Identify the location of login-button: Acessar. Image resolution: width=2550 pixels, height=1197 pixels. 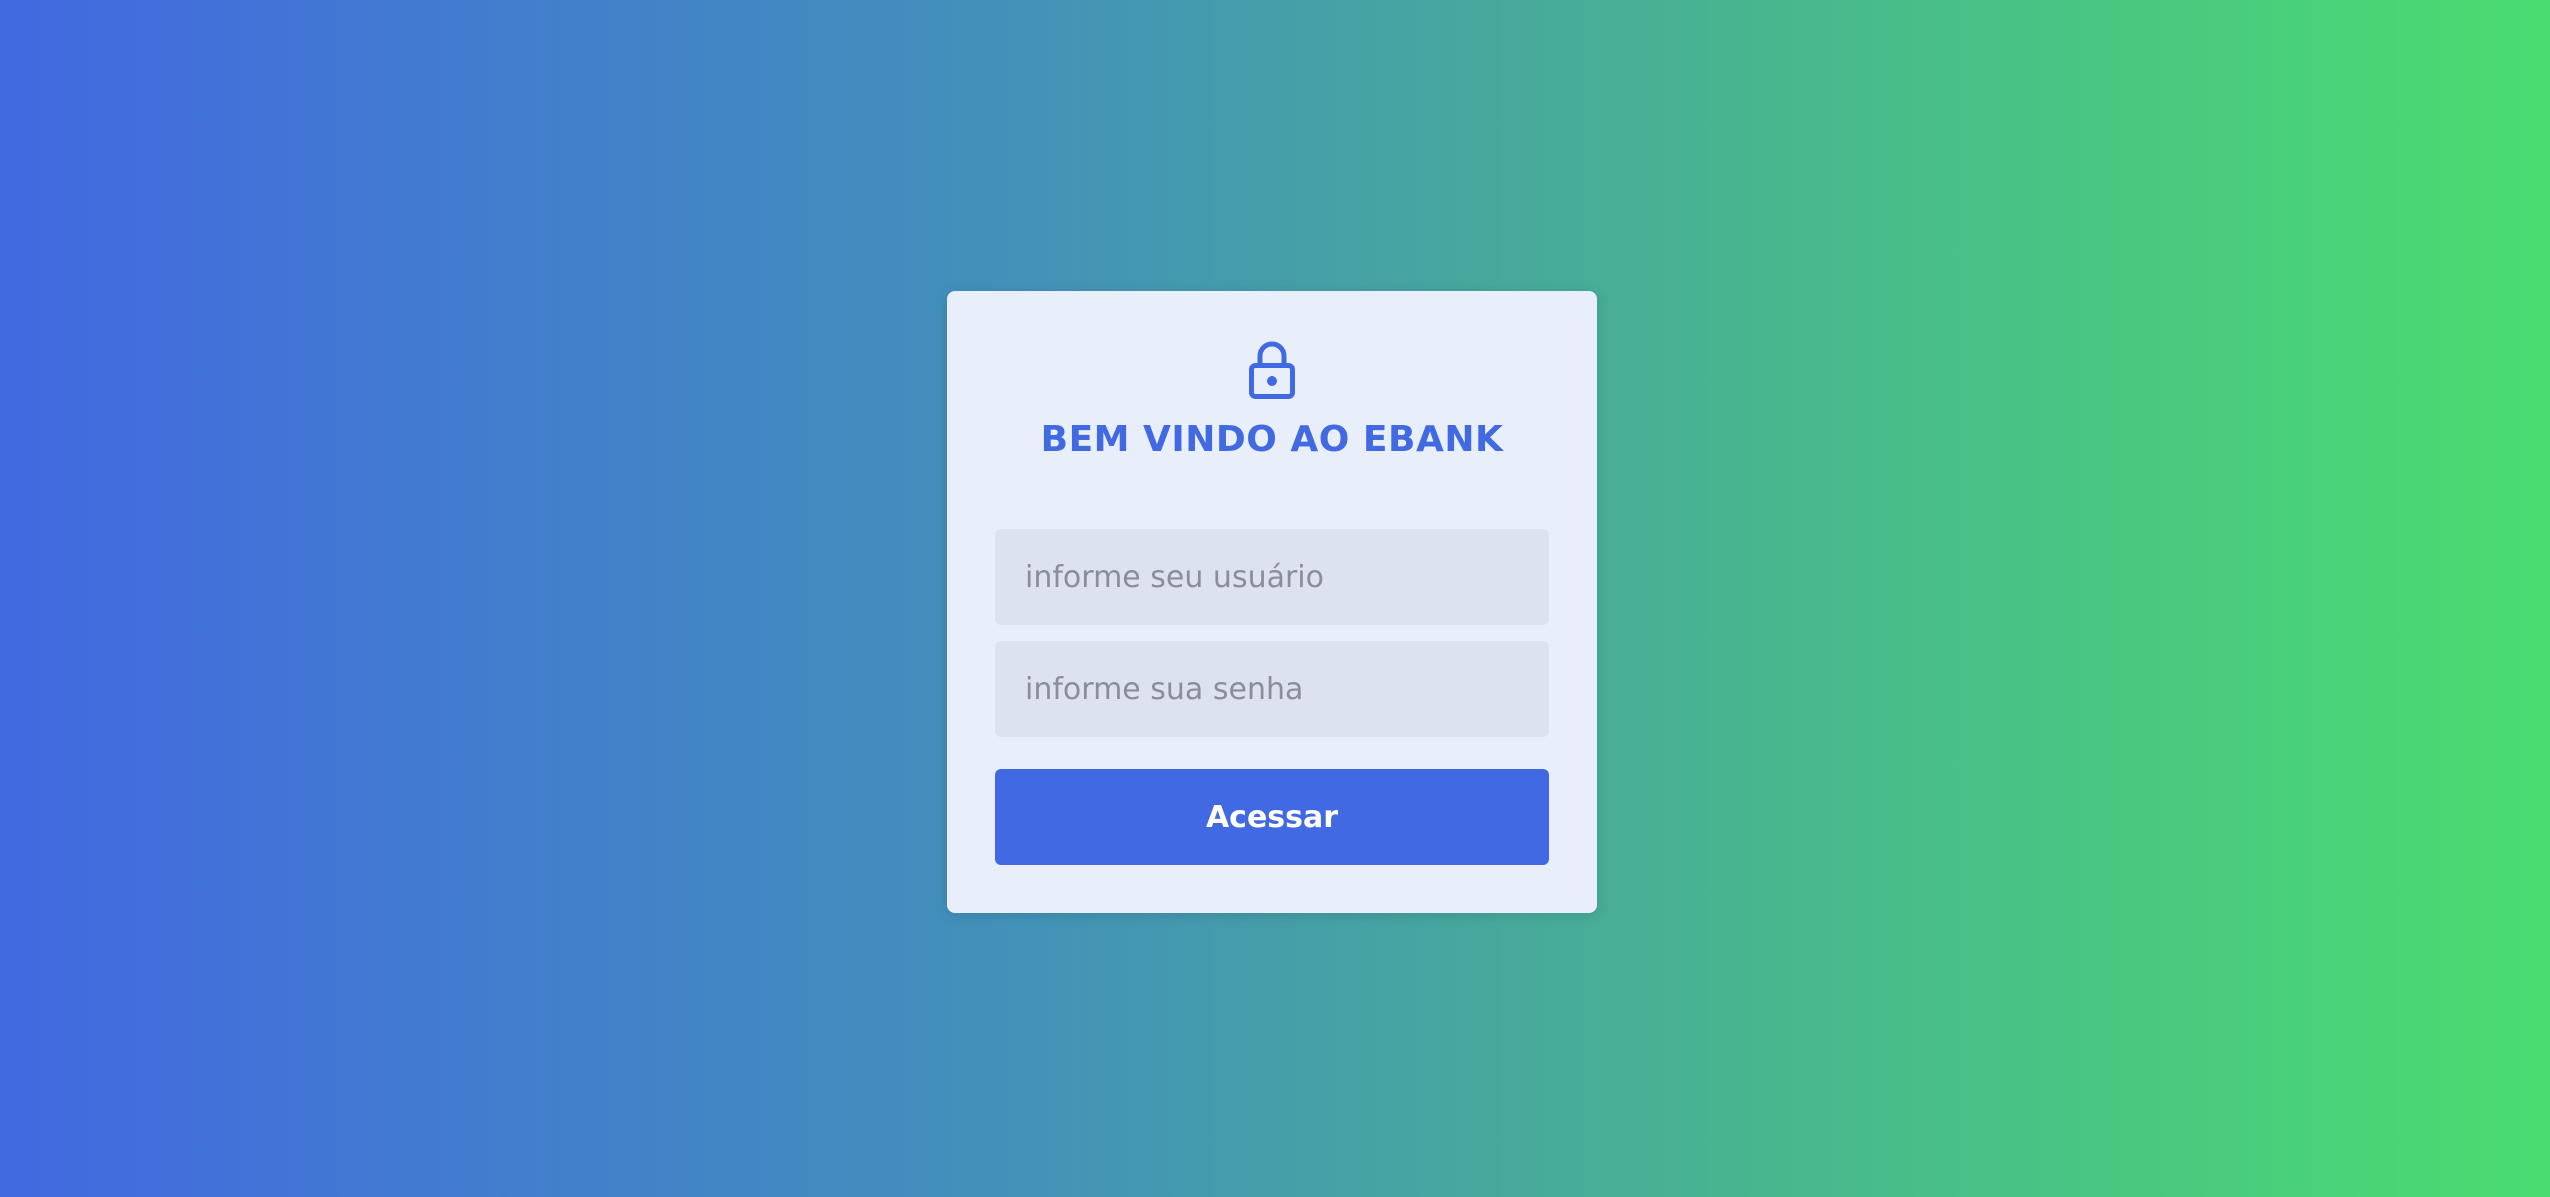
(1272, 817).